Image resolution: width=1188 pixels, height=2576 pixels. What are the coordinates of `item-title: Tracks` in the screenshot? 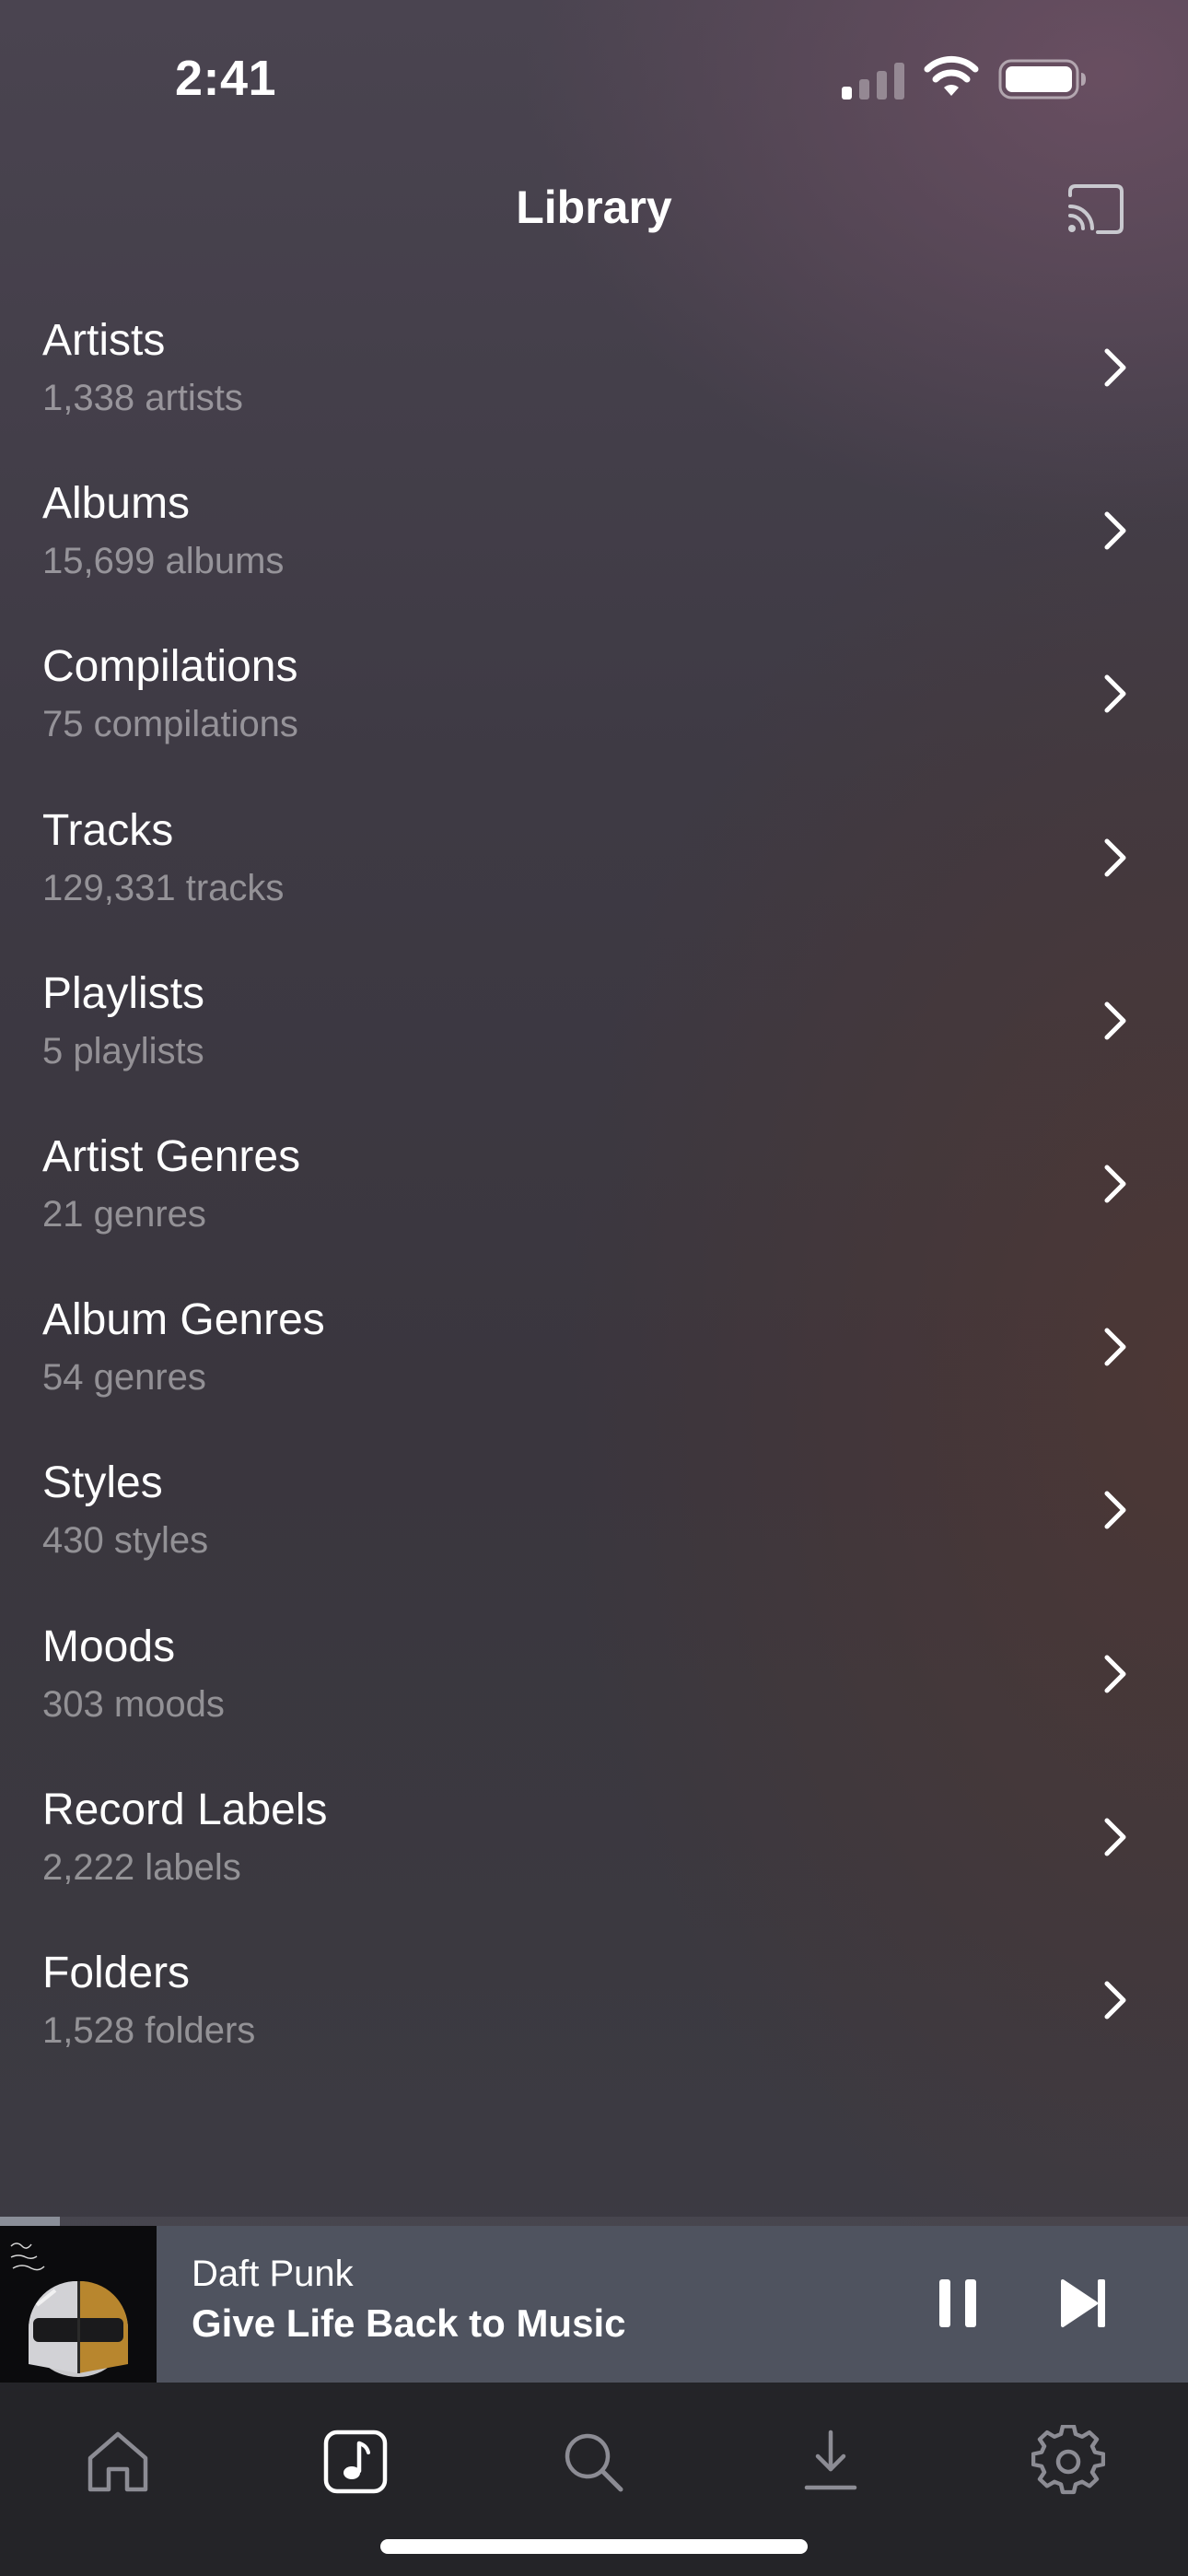 It's located at (108, 830).